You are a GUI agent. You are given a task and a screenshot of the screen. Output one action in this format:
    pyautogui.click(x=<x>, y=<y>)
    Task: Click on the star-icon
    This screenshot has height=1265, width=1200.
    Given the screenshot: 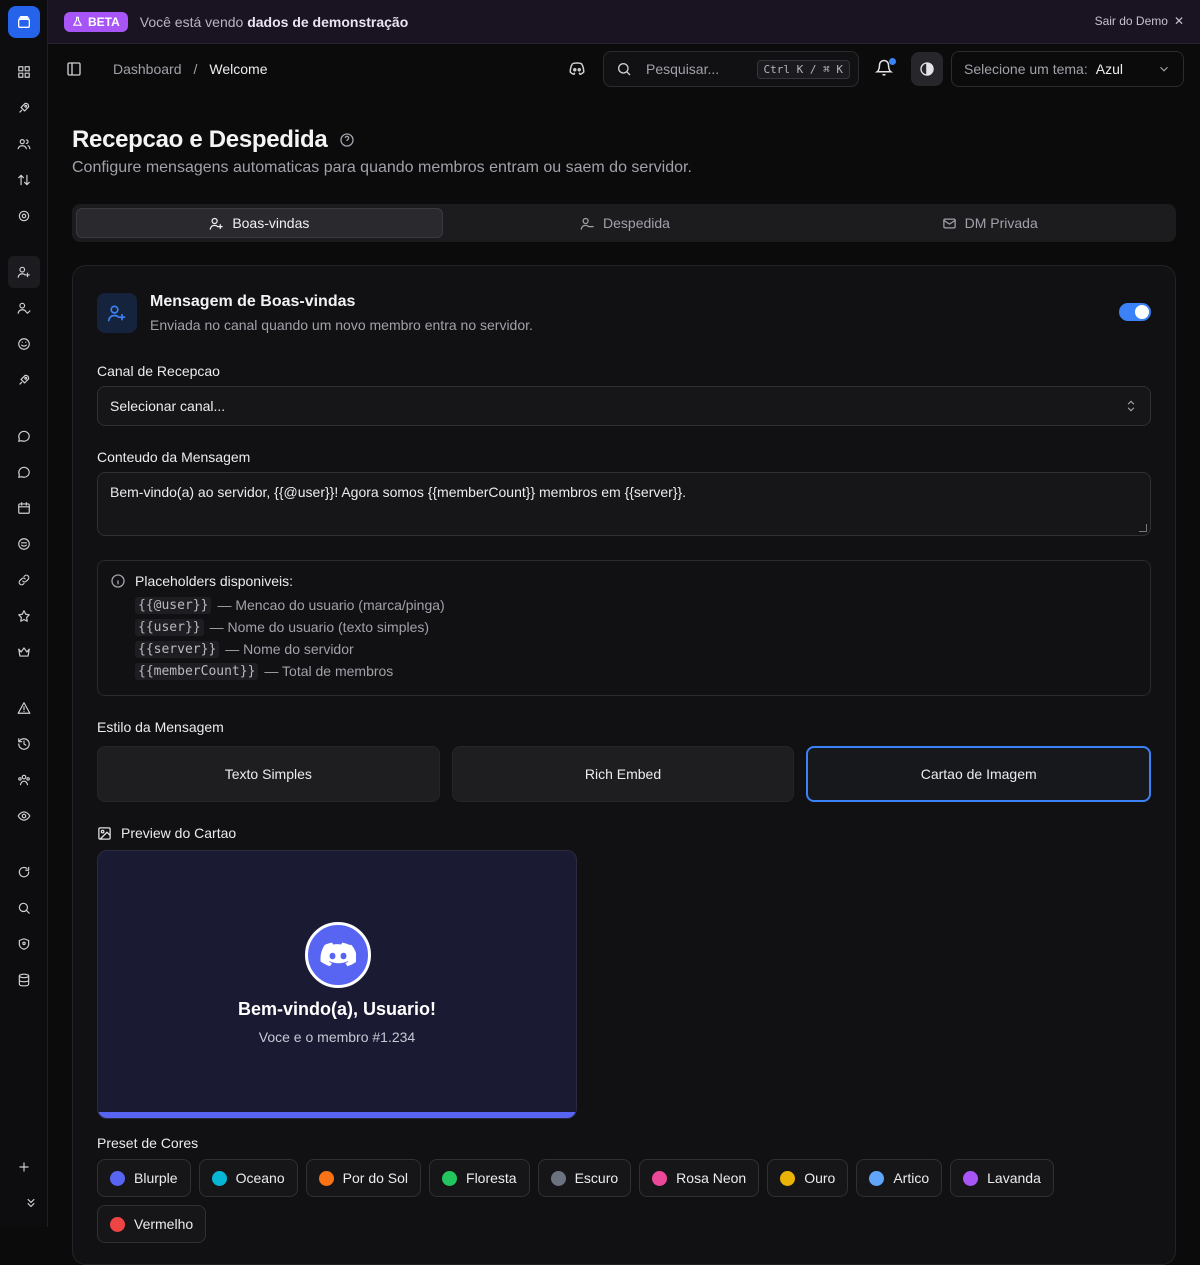 What is the action you would take?
    pyautogui.click(x=24, y=616)
    